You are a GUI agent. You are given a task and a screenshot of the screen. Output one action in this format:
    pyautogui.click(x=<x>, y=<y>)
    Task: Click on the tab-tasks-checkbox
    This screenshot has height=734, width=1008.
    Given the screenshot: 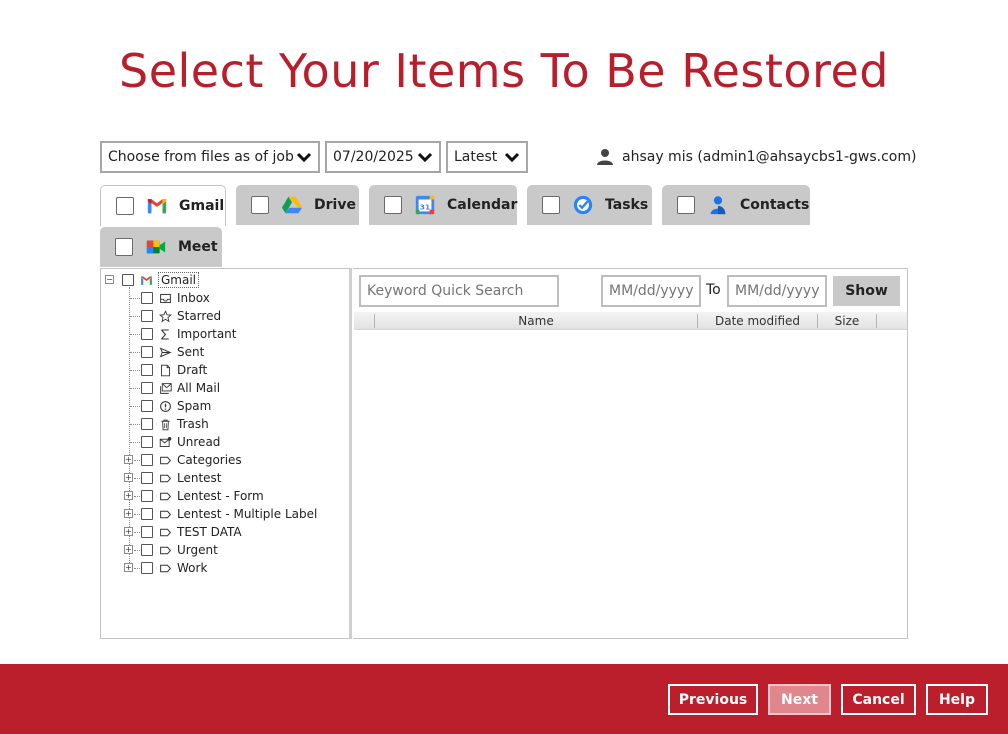 What is the action you would take?
    pyautogui.click(x=551, y=205)
    